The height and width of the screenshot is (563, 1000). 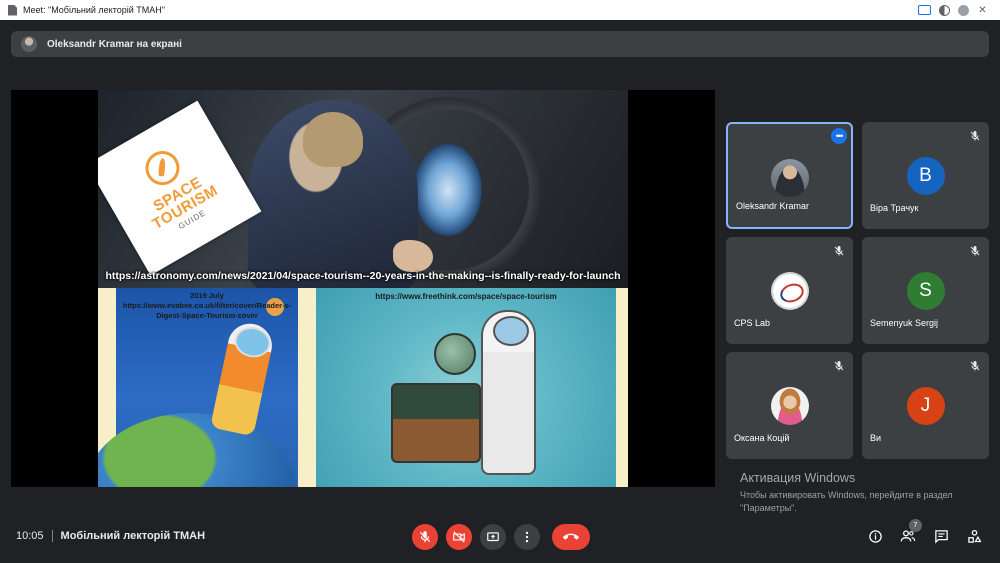 I want to click on participant-name: CPS Lab, so click(x=752, y=323).